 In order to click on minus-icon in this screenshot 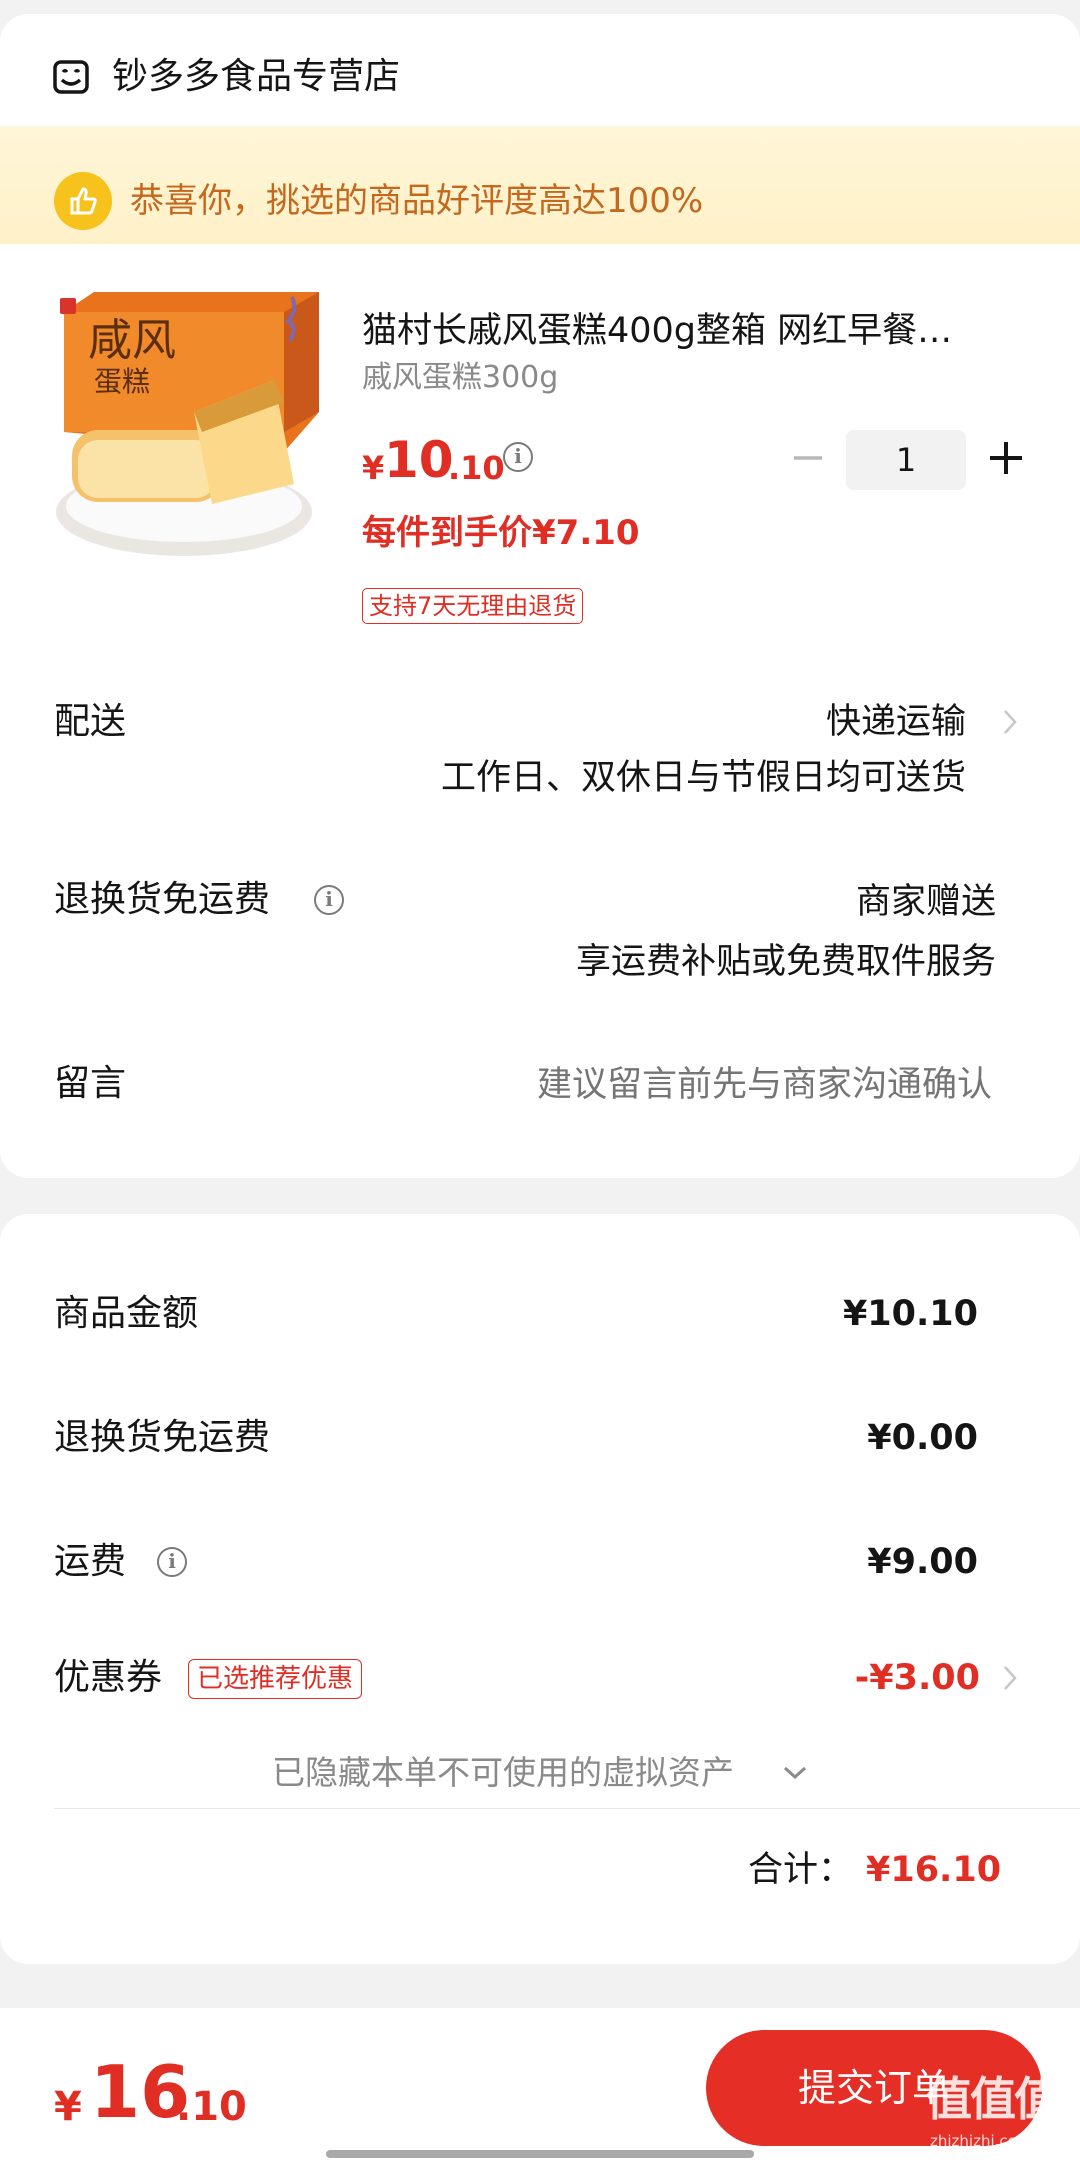, I will do `click(808, 458)`.